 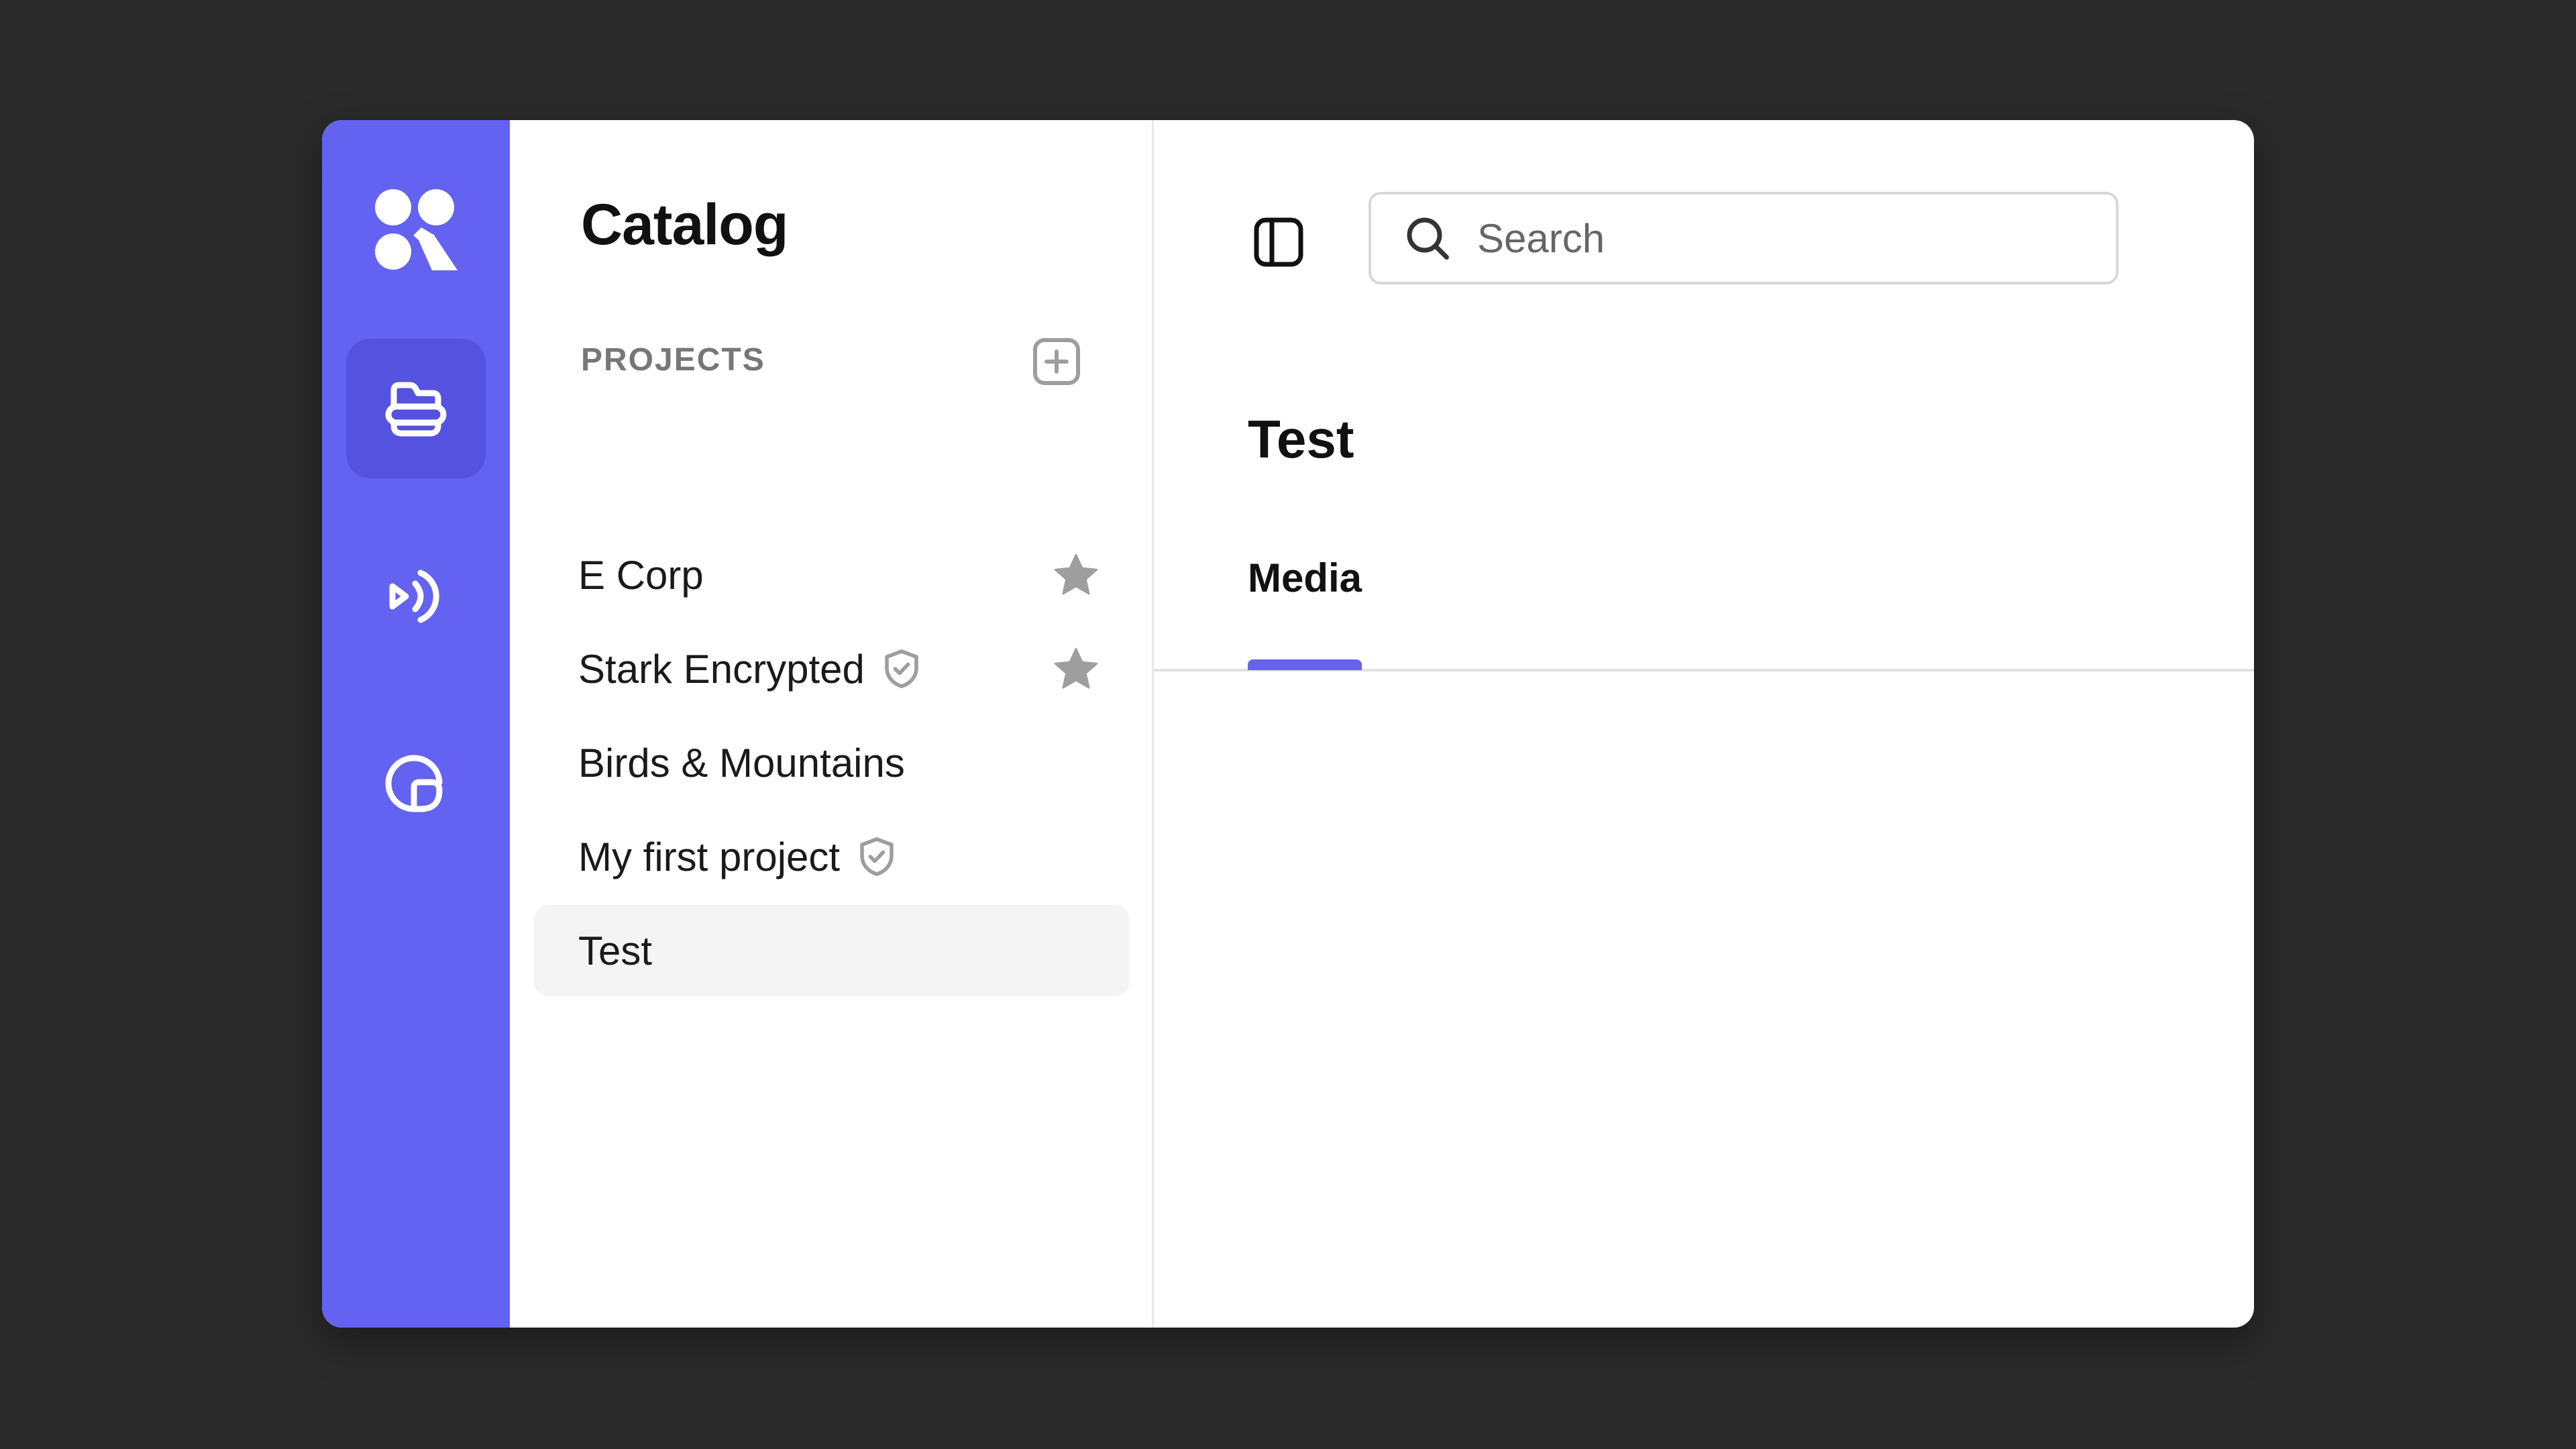 I want to click on project-item-e-corp: E Corp, so click(x=832, y=575).